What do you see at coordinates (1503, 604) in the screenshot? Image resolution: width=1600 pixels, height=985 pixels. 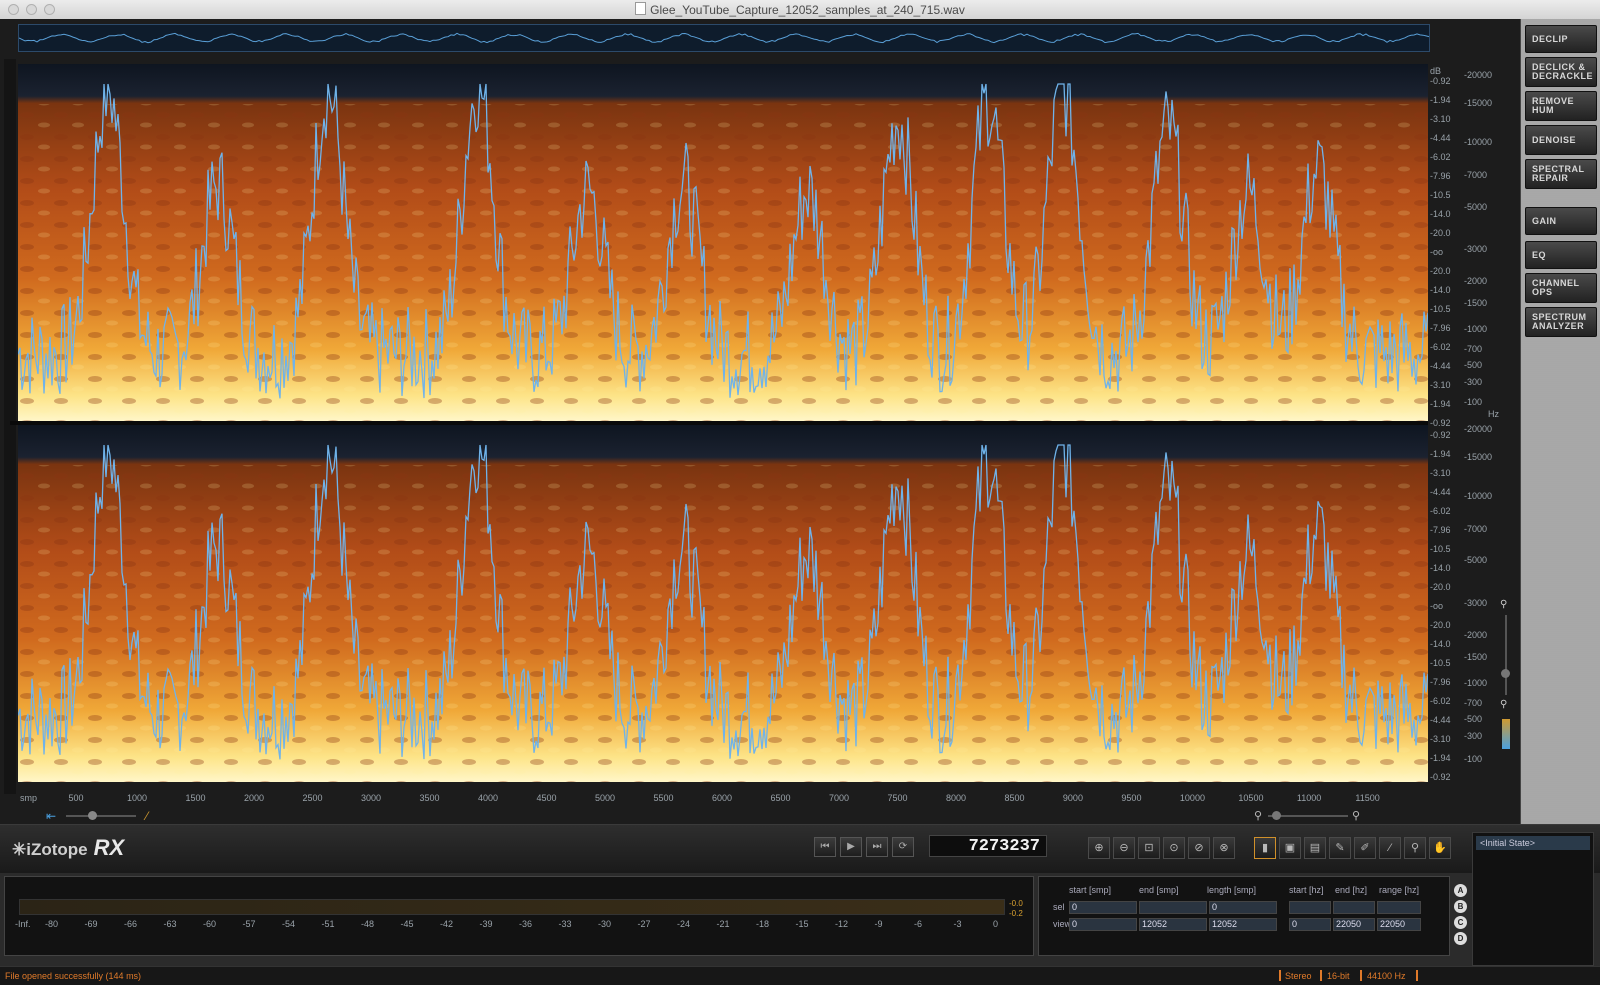 I see `vertical-zoom-in-icon: ⚲` at bounding box center [1503, 604].